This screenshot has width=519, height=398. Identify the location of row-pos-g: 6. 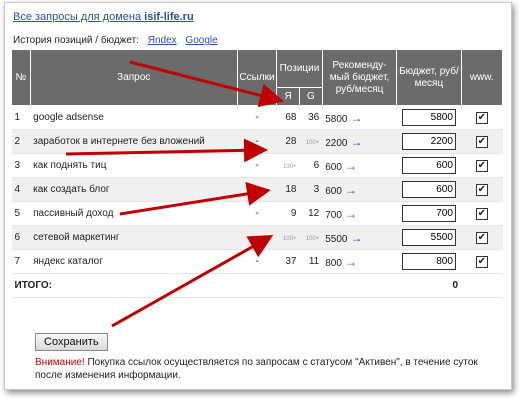
(311, 165).